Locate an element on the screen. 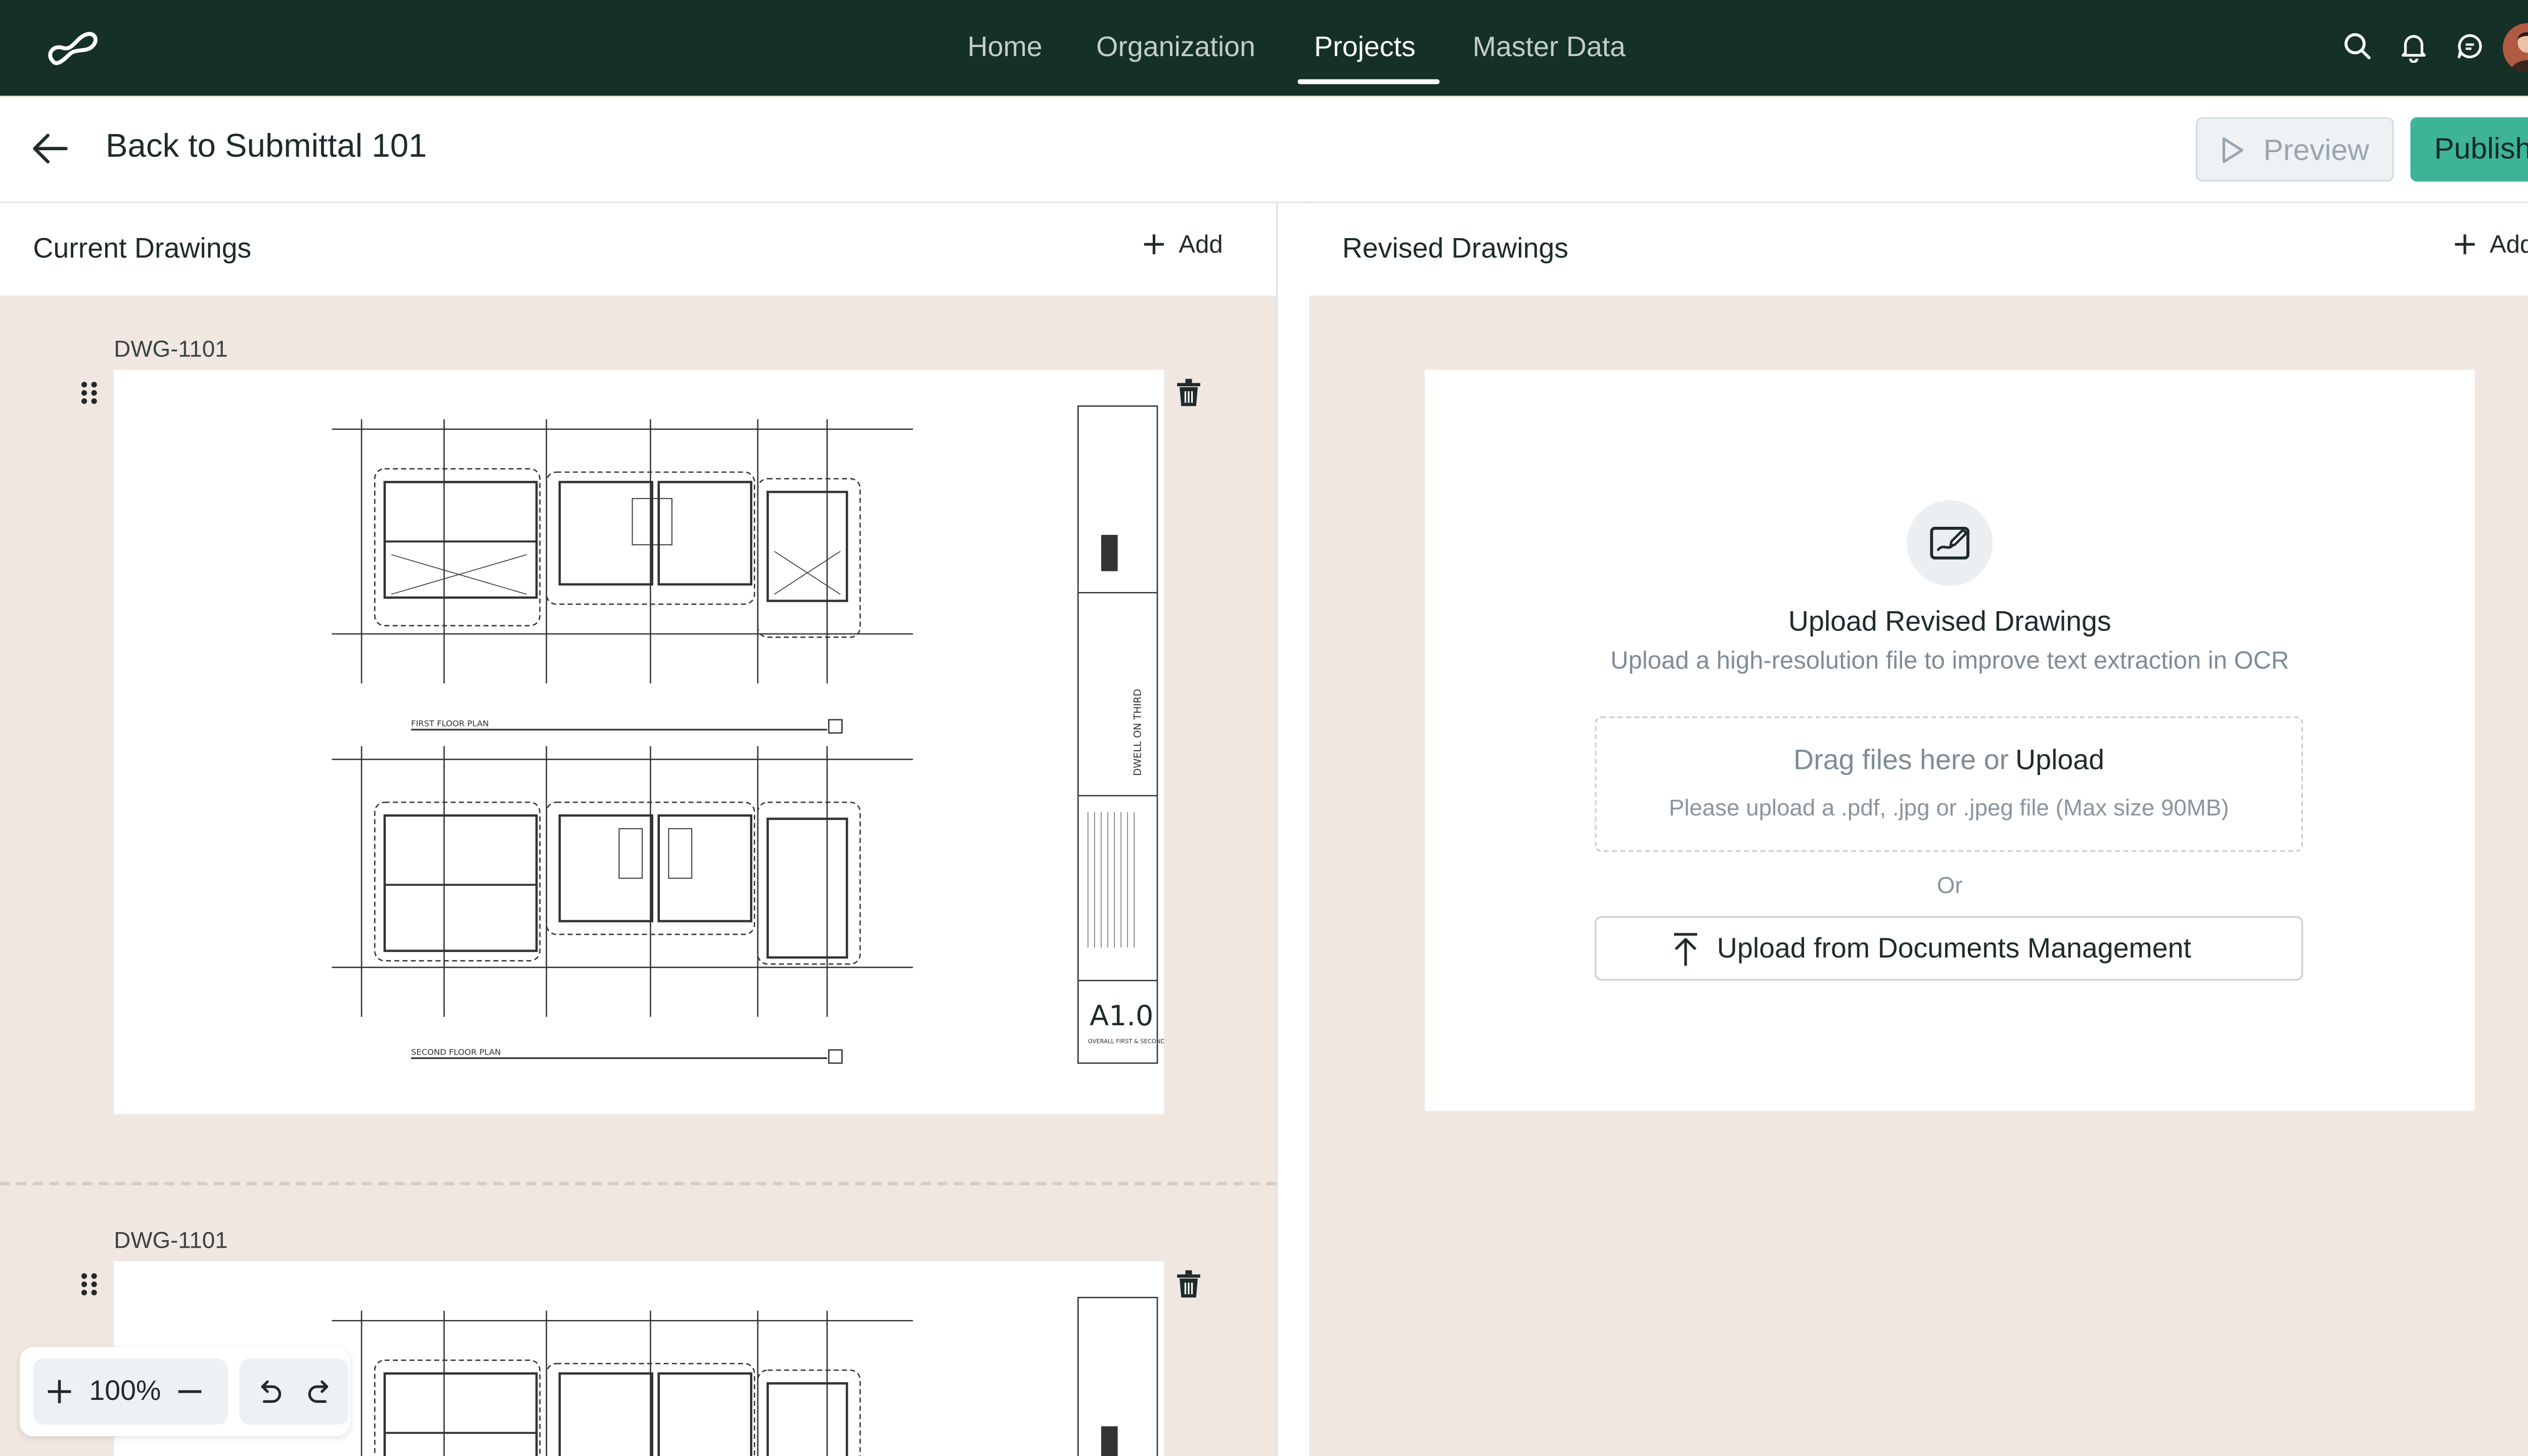  history-controls is located at coordinates (294, 1391).